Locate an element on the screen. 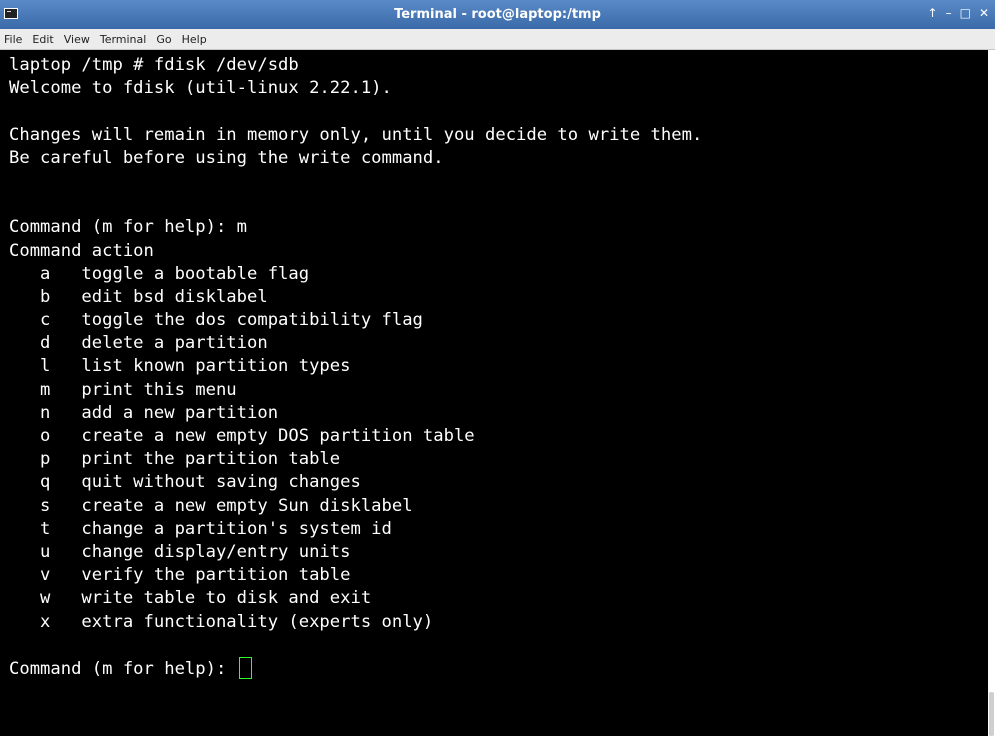 The width and height of the screenshot is (995, 736). terminal-line: w write table to disk and exit is located at coordinates (190, 598).